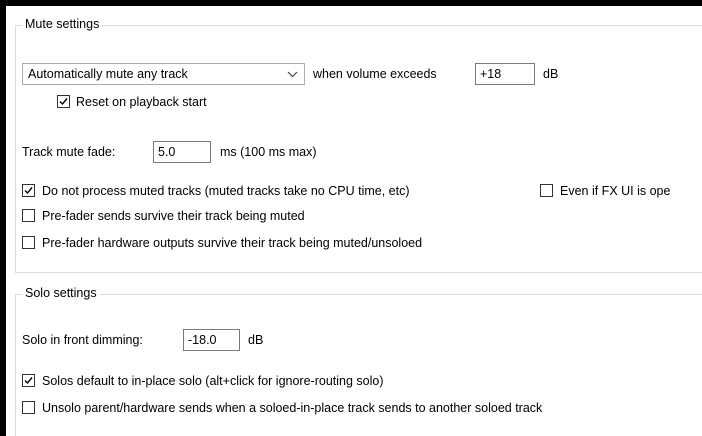 The width and height of the screenshot is (702, 436). I want to click on threshold-unit-label: dB, so click(551, 74).